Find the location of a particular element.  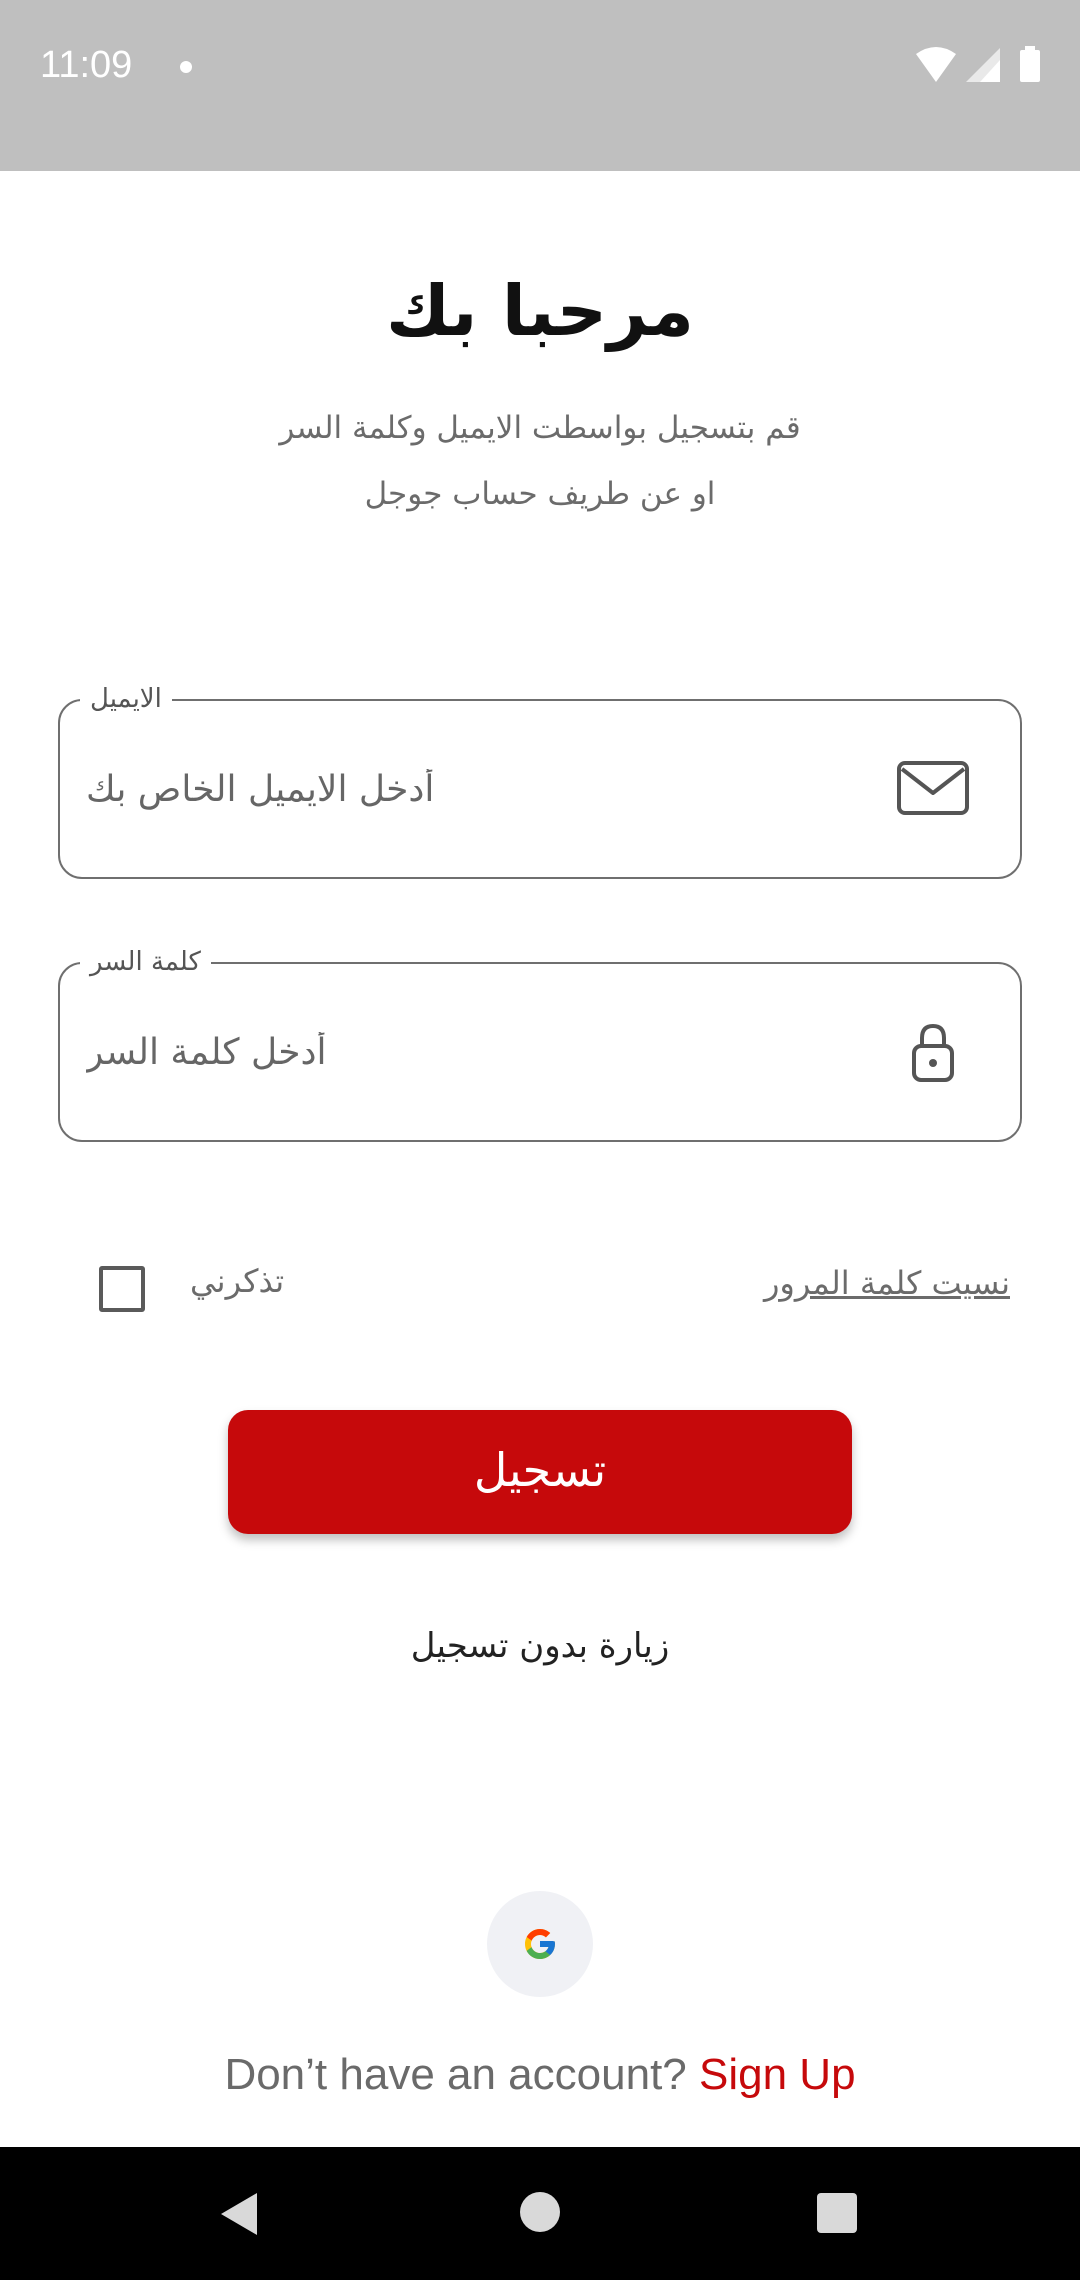

navigation-bar is located at coordinates (540, 2213).